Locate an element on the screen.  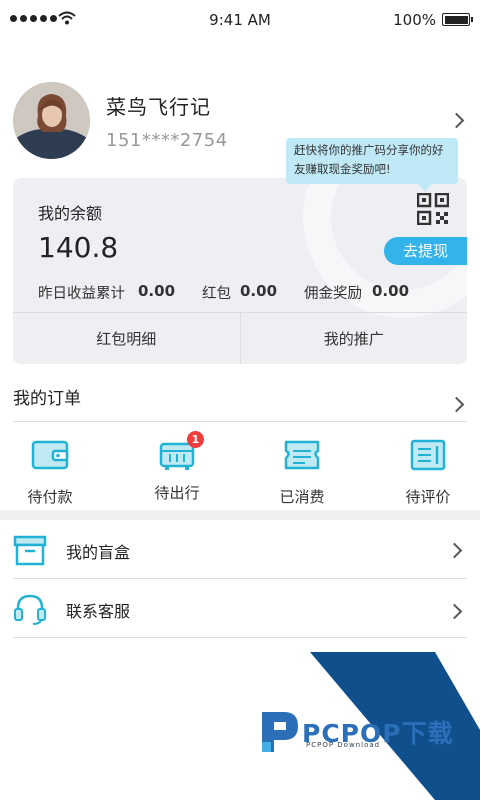
order-pending-travel: 1 待出行 is located at coordinates (177, 467).